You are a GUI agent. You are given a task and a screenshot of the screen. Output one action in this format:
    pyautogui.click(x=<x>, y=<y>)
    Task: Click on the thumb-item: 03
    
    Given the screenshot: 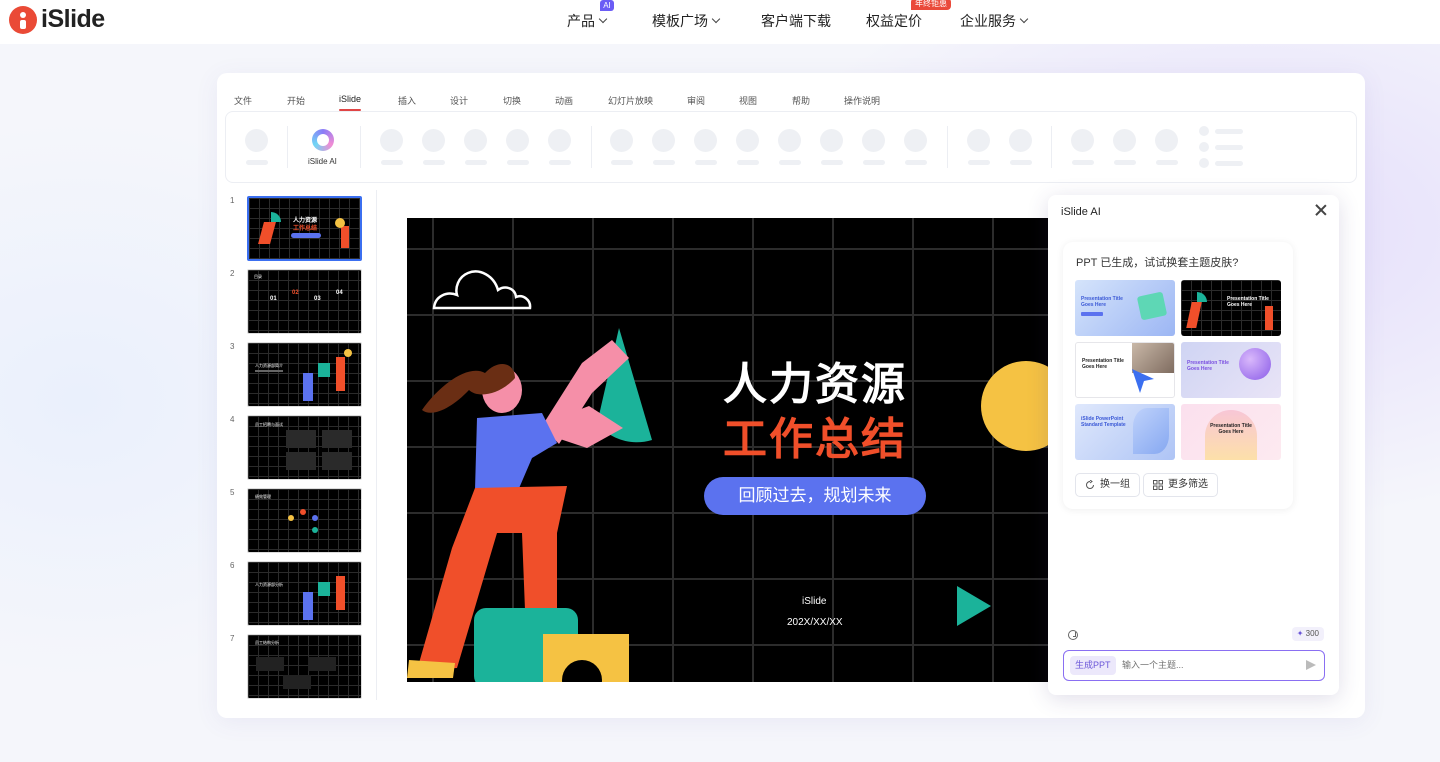 What is the action you would take?
    pyautogui.click(x=317, y=299)
    